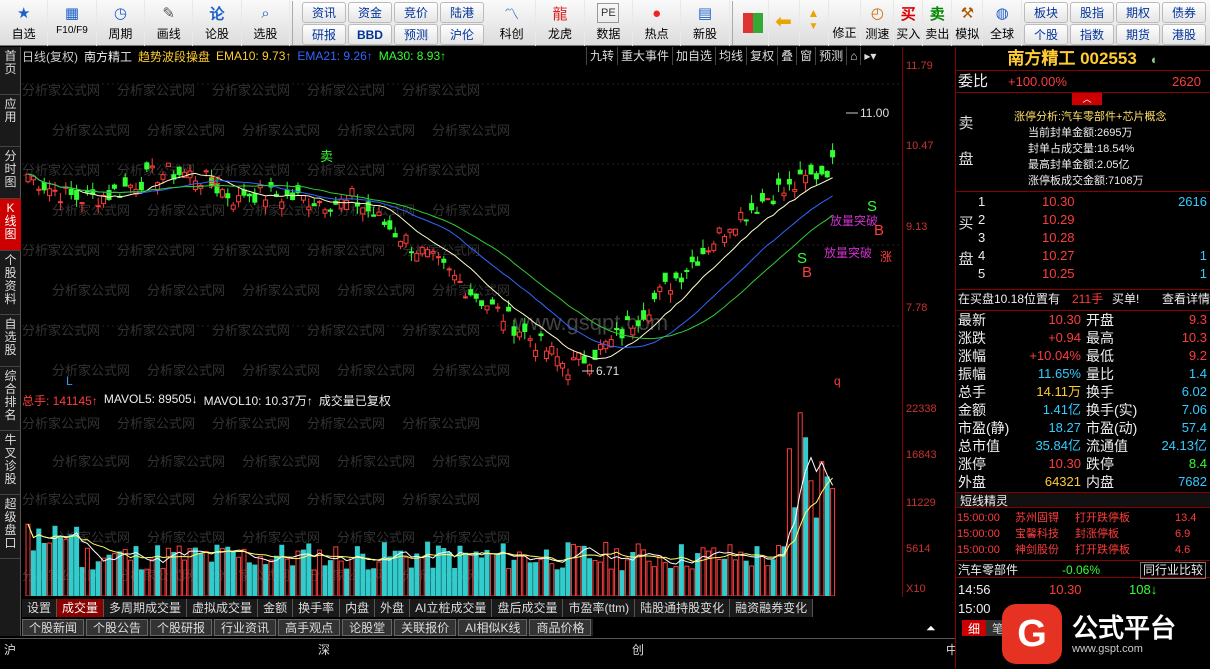 The image size is (1210, 669). What do you see at coordinates (10, 649) in the screenshot?
I see `status-sh: 沪` at bounding box center [10, 649].